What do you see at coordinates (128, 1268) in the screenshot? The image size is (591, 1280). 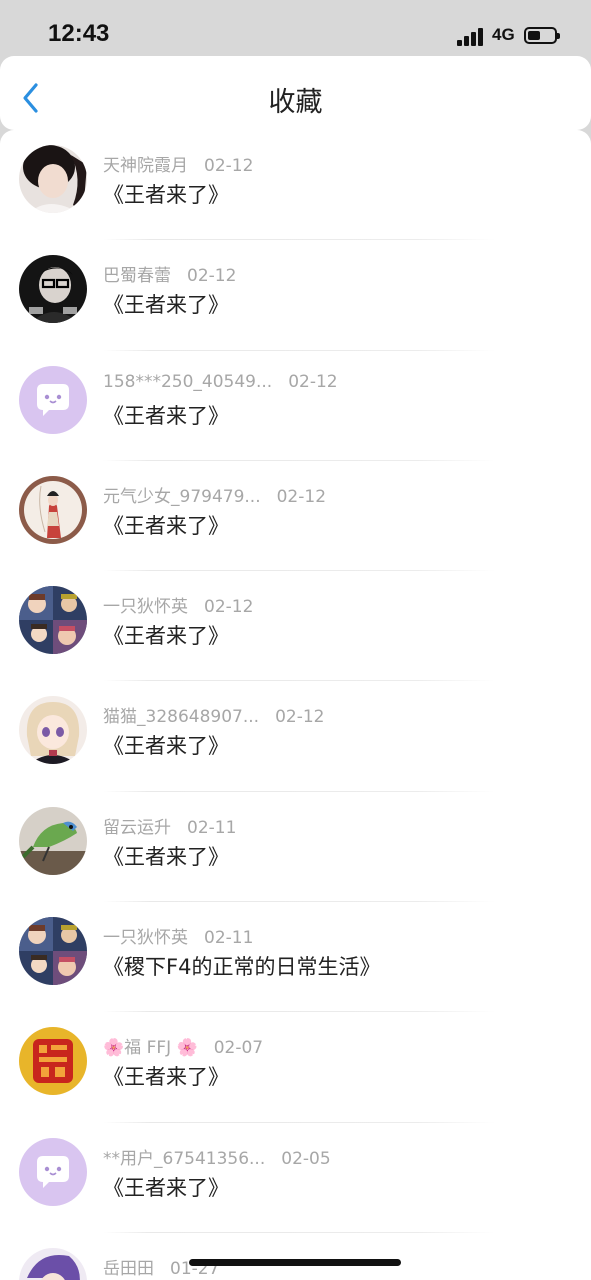 I see `username: 岳田田` at bounding box center [128, 1268].